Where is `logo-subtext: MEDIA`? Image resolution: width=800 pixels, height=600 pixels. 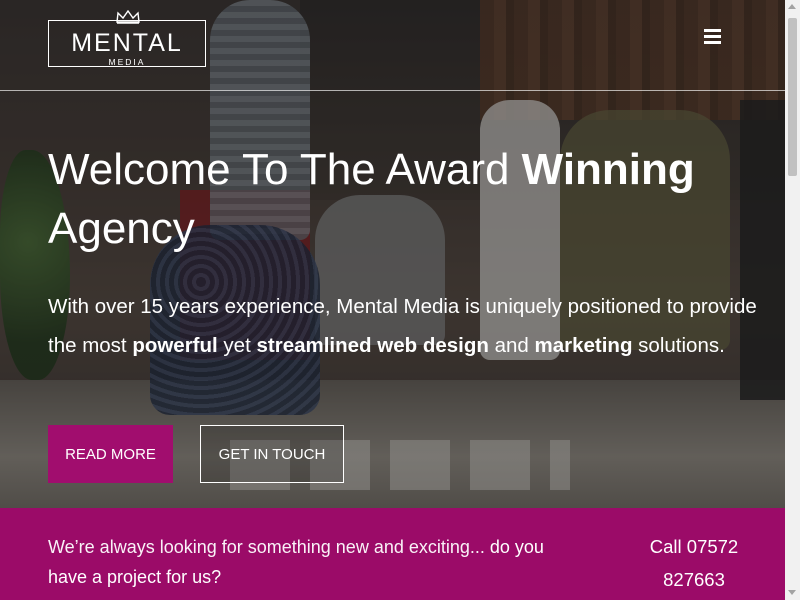 logo-subtext: MEDIA is located at coordinates (127, 62).